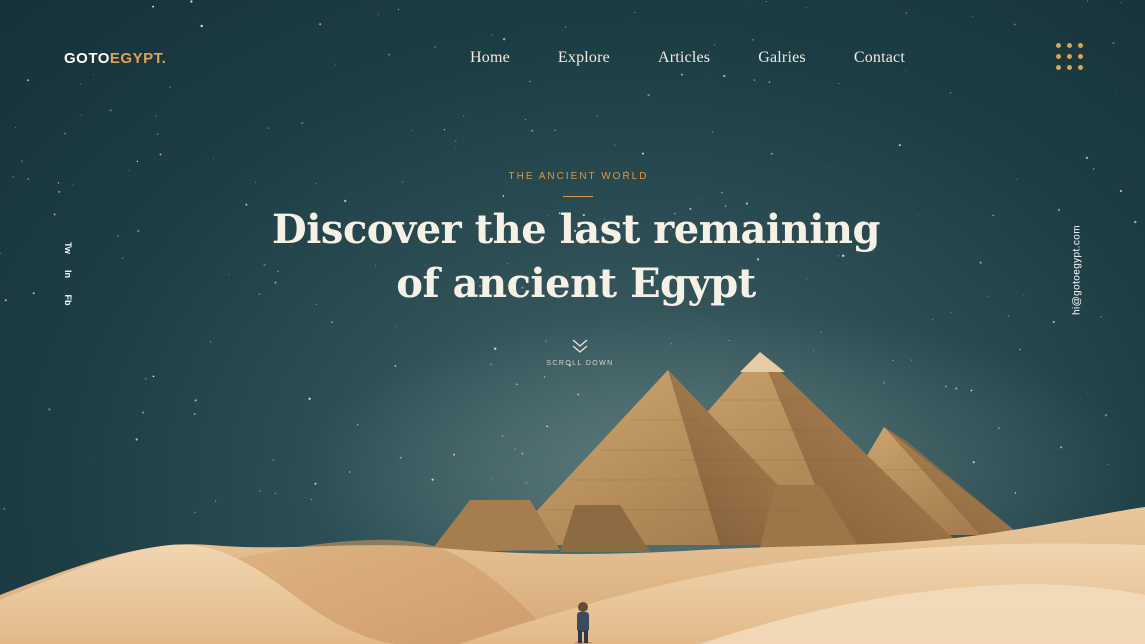 The image size is (1145, 644). I want to click on nav-item-articles: Articles, so click(684, 58).